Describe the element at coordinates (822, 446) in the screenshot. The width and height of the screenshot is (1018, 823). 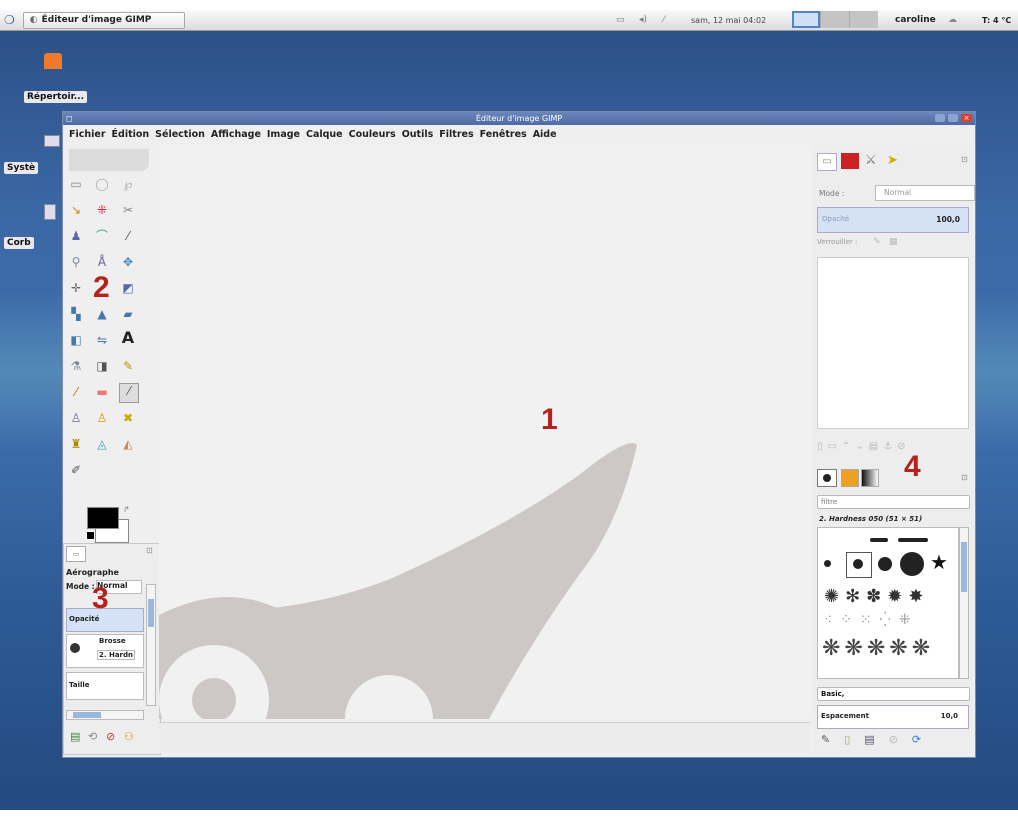
I see `new-layer-icon: ▯` at that location.